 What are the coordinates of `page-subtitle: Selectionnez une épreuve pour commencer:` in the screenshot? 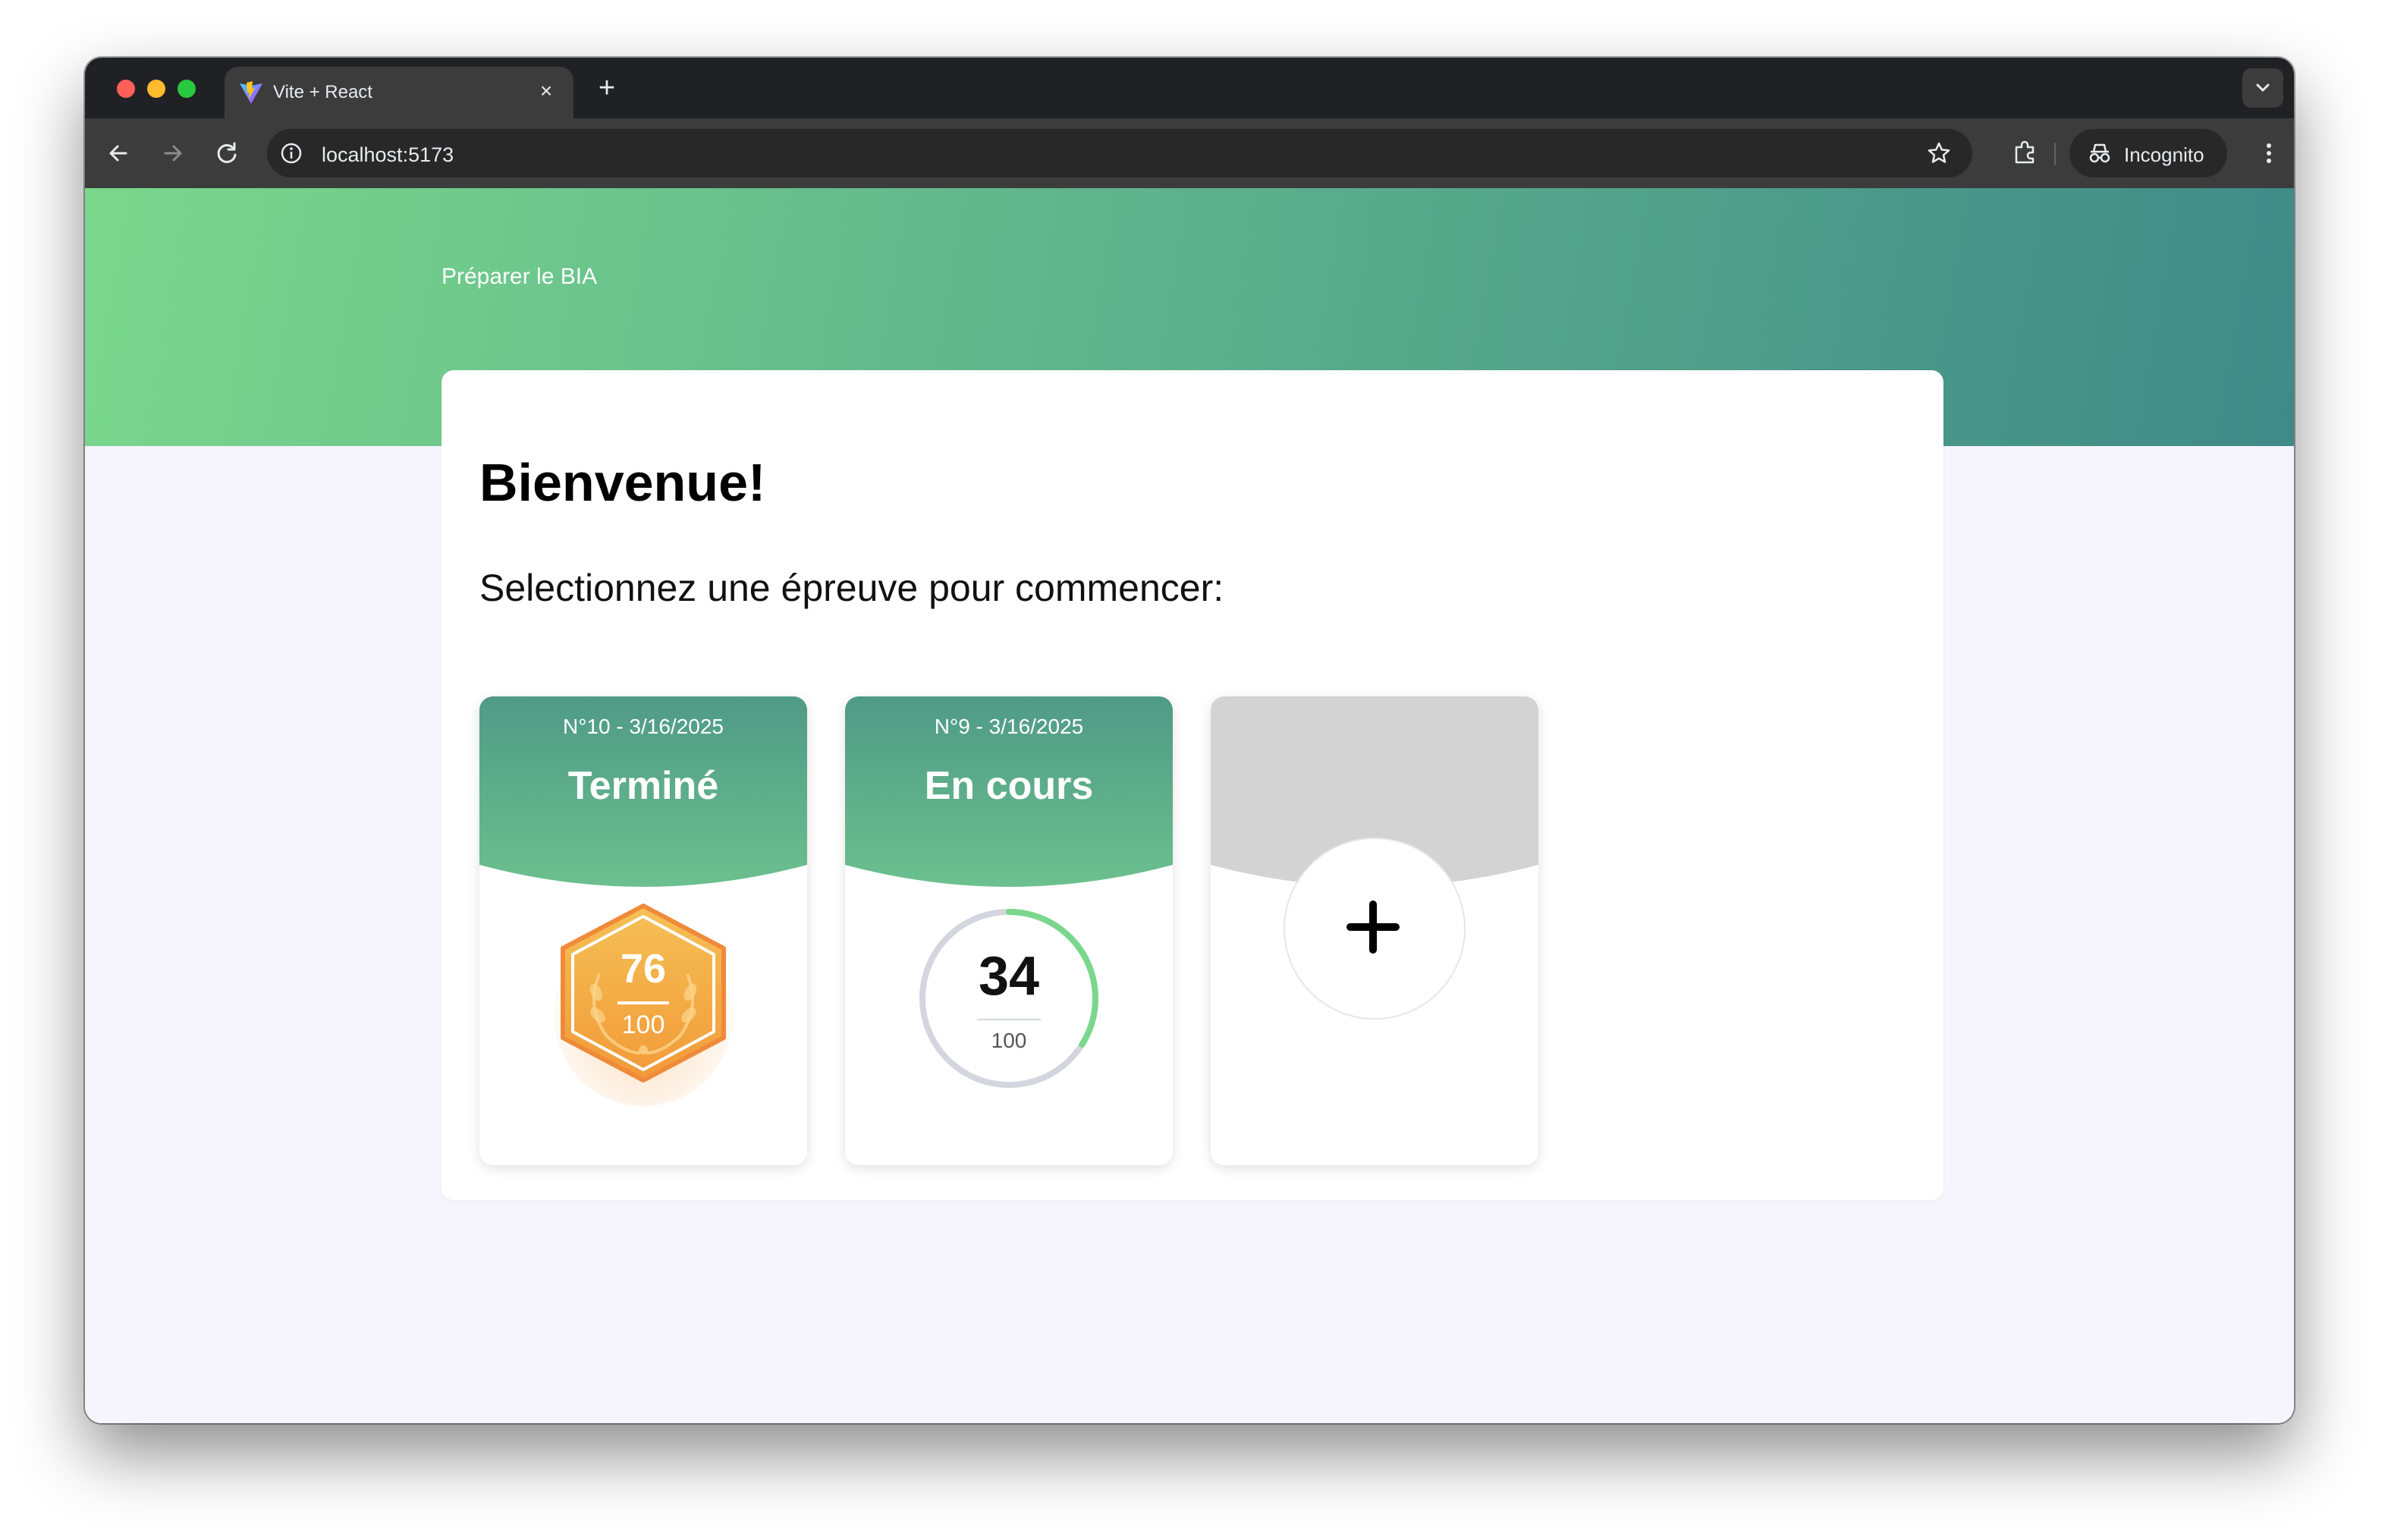 It's located at (851, 588).